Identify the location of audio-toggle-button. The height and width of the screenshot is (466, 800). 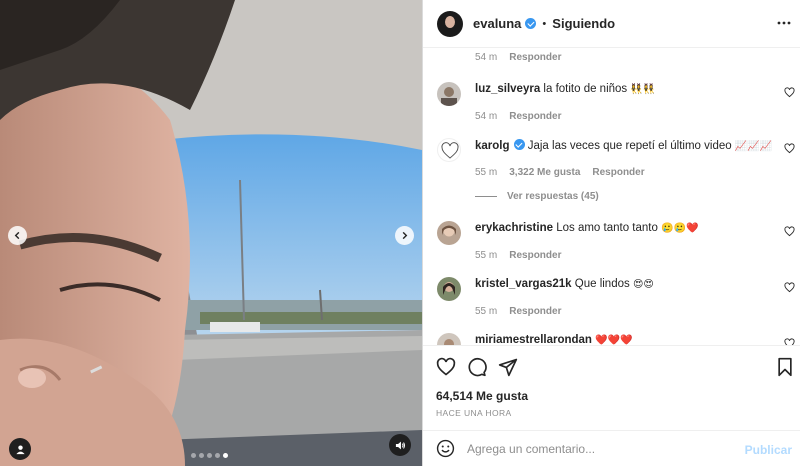
(400, 445).